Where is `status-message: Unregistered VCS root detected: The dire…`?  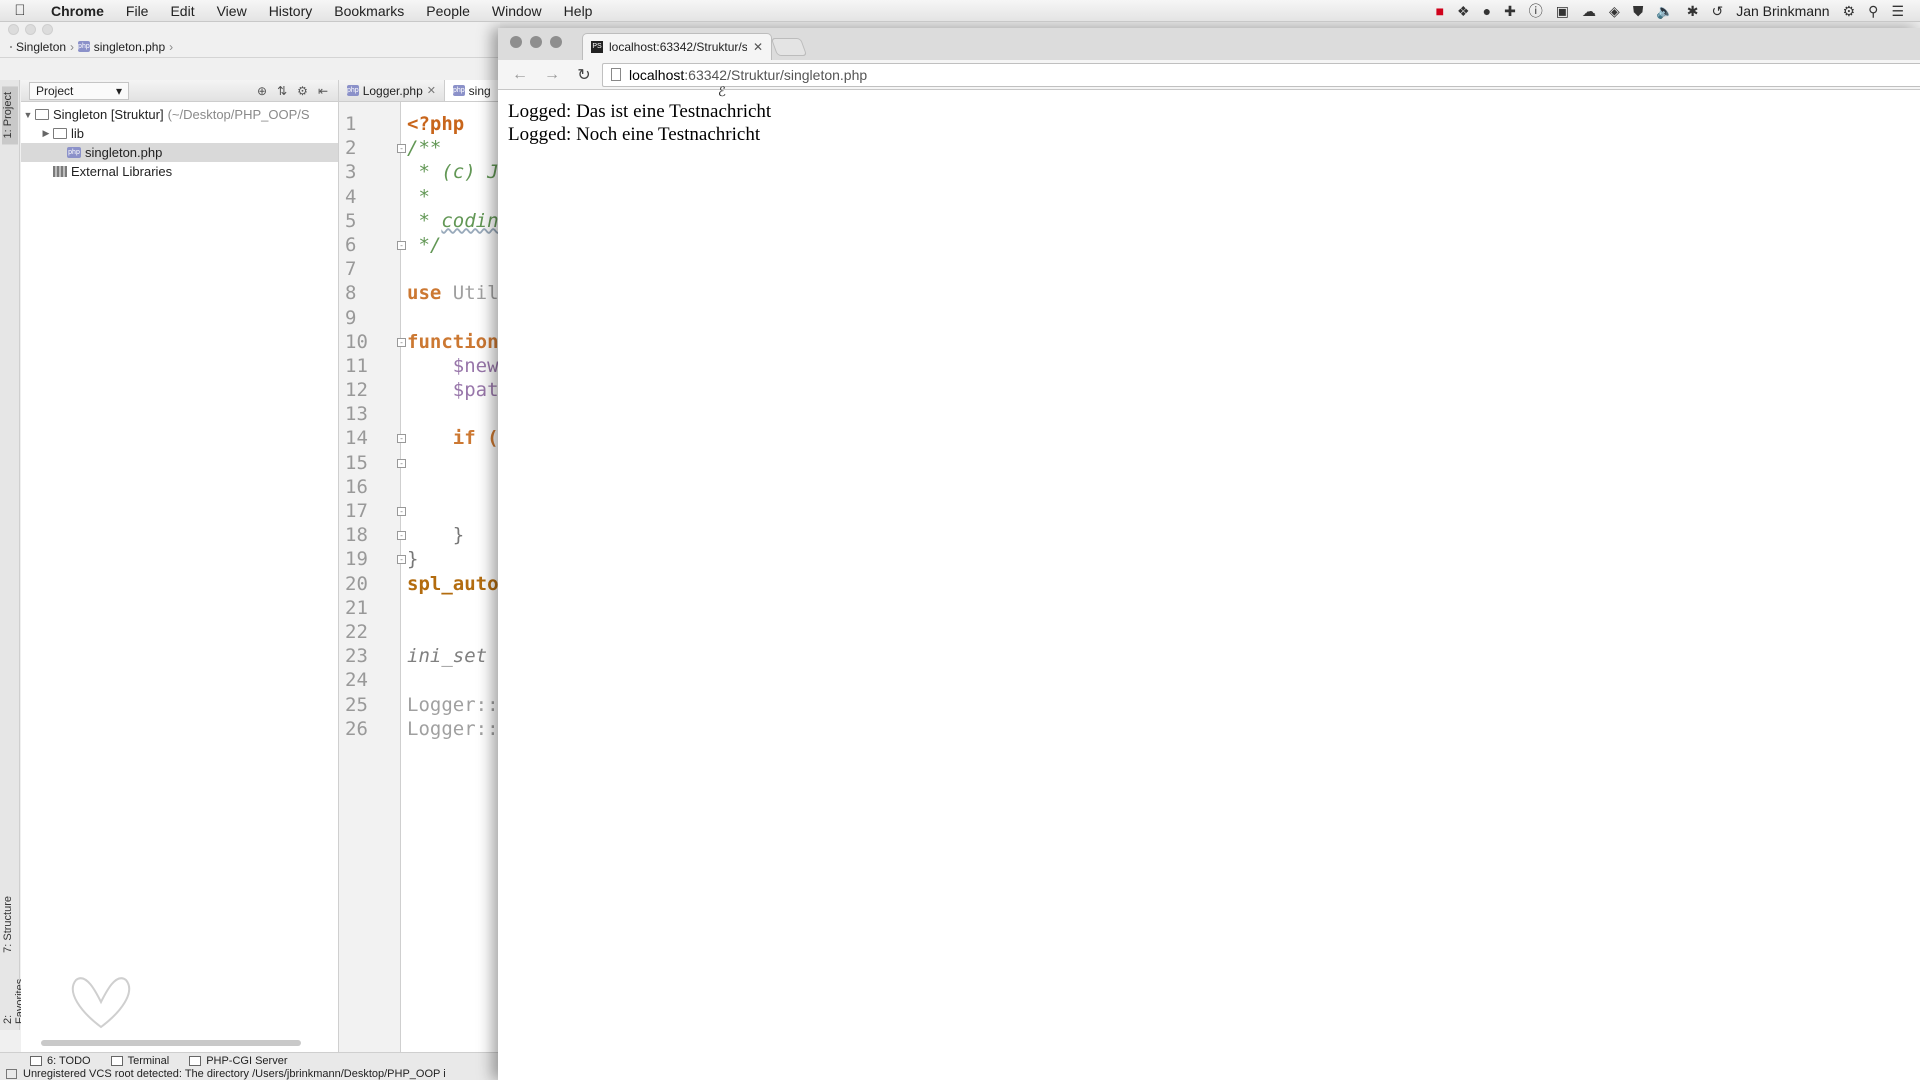 status-message: Unregistered VCS root detected: The dire… is located at coordinates (234, 1074).